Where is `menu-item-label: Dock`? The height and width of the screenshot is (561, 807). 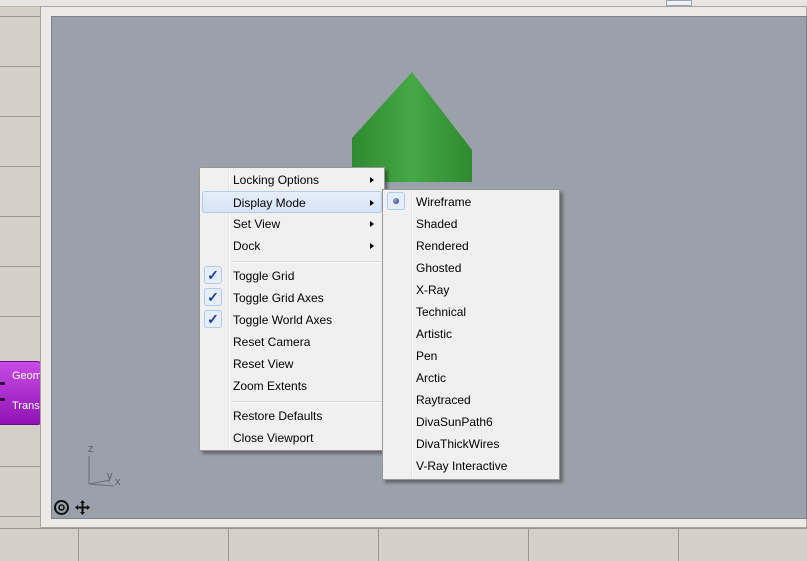
menu-item-label: Dock is located at coordinates (247, 246).